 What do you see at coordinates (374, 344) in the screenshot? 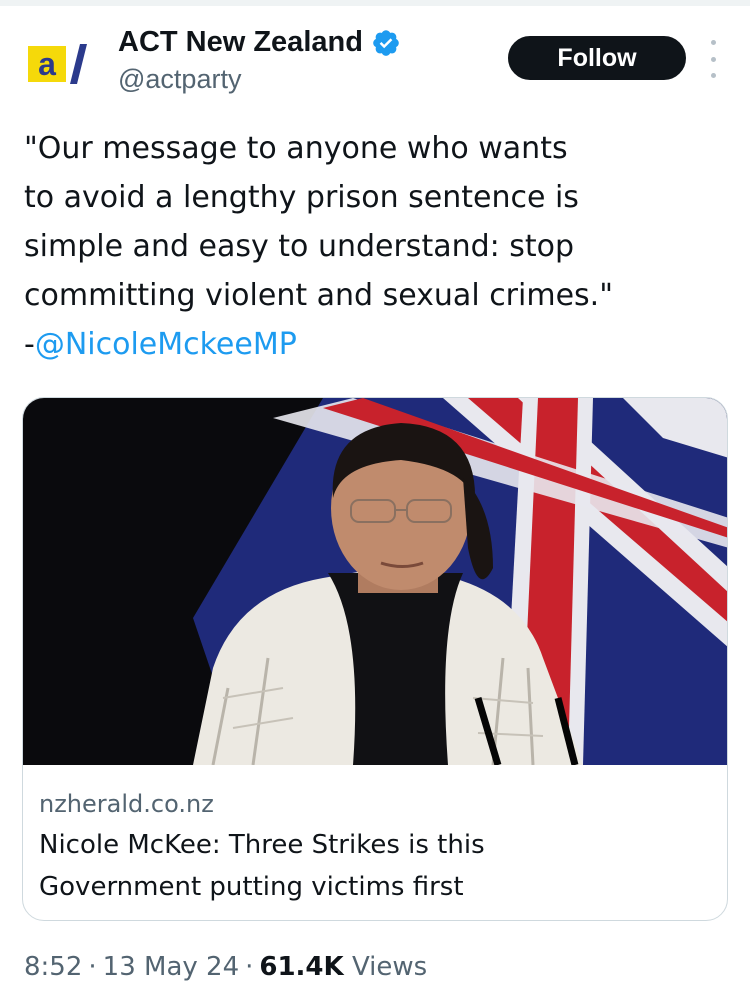
I see `mention-line: -@NicoleMckeeMP` at bounding box center [374, 344].